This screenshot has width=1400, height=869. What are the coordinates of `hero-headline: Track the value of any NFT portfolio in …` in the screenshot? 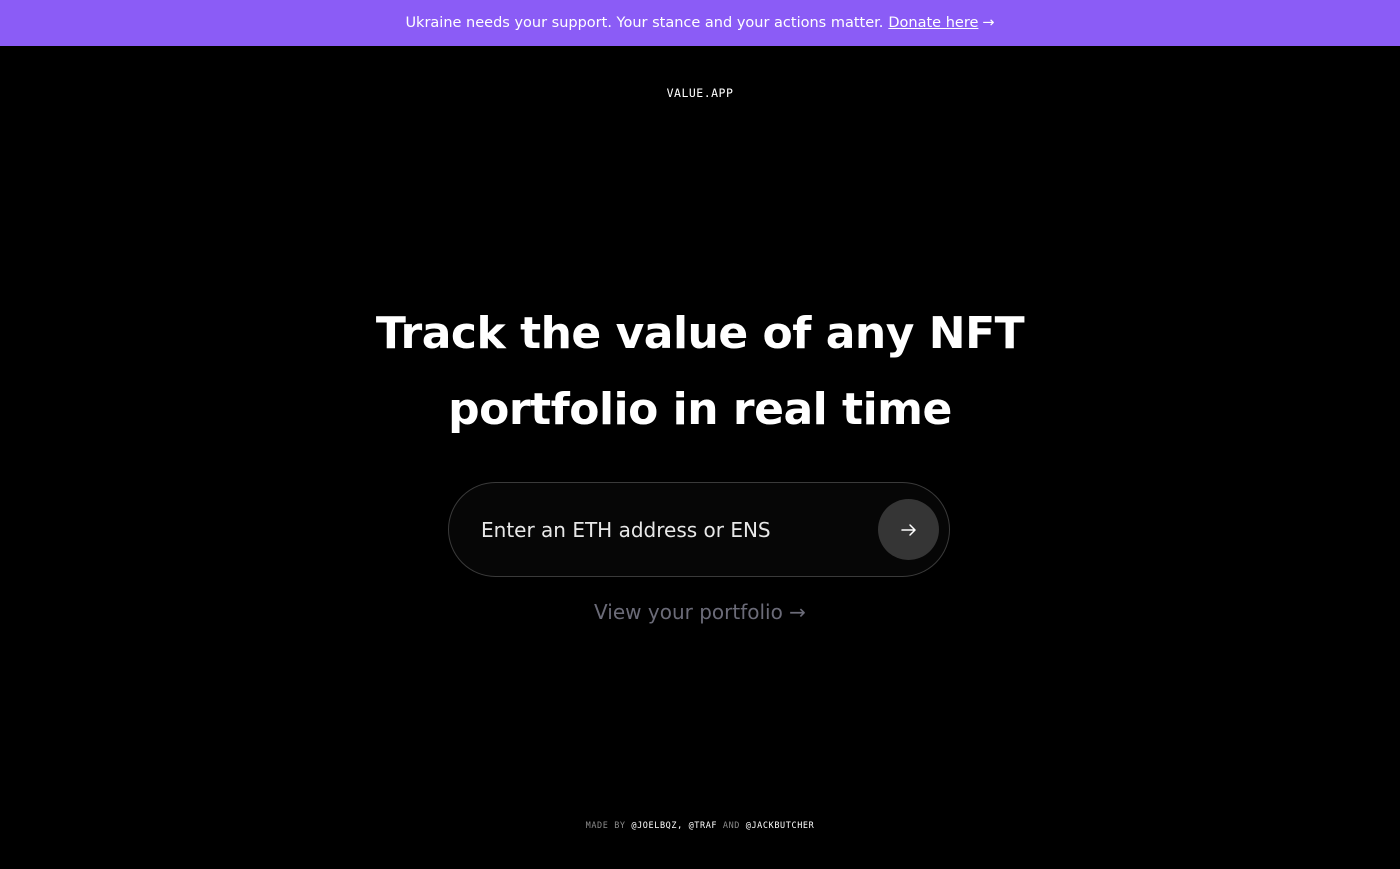 It's located at (700, 372).